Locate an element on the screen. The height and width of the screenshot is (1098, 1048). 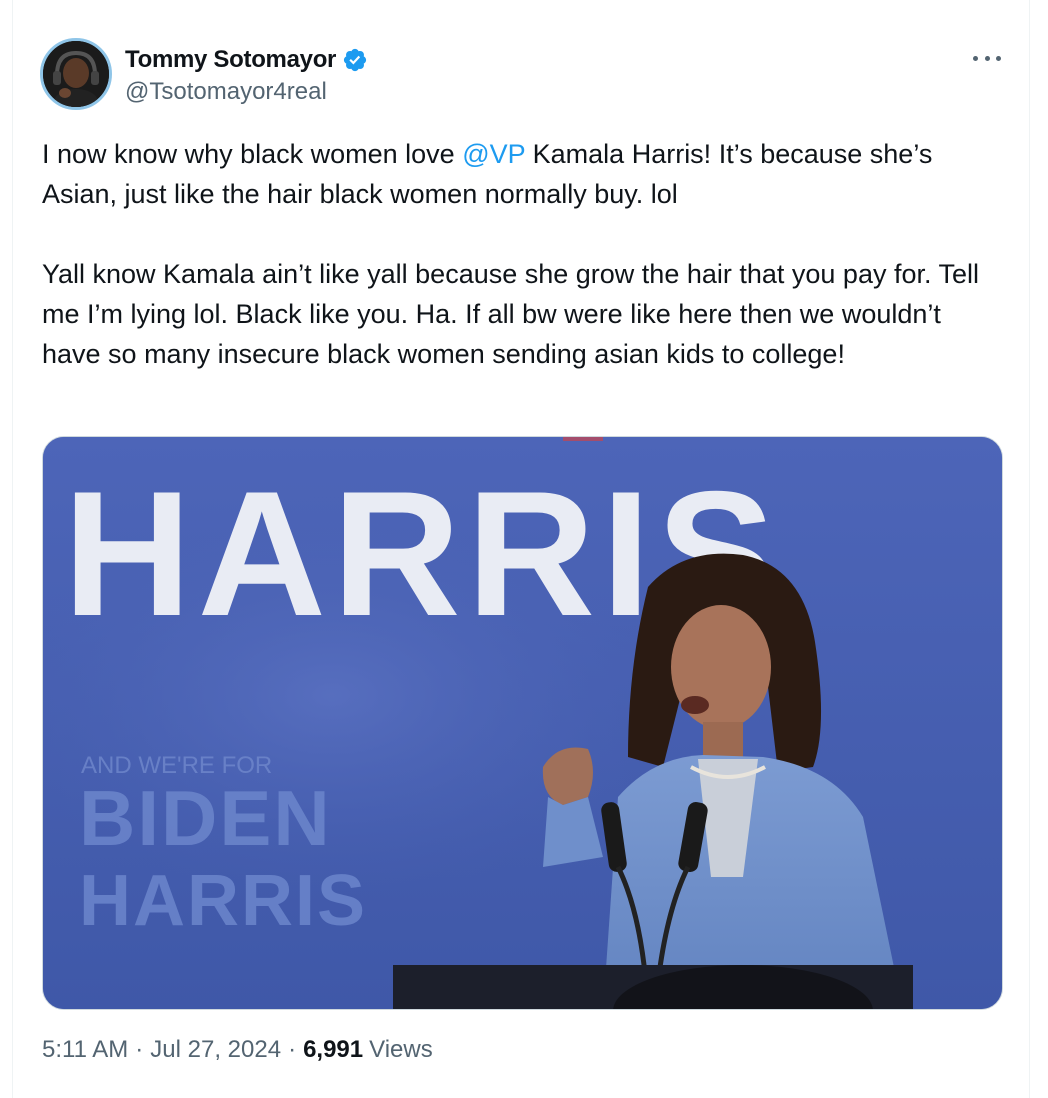
author-handle: @Tsotomayor4real is located at coordinates (226, 92).